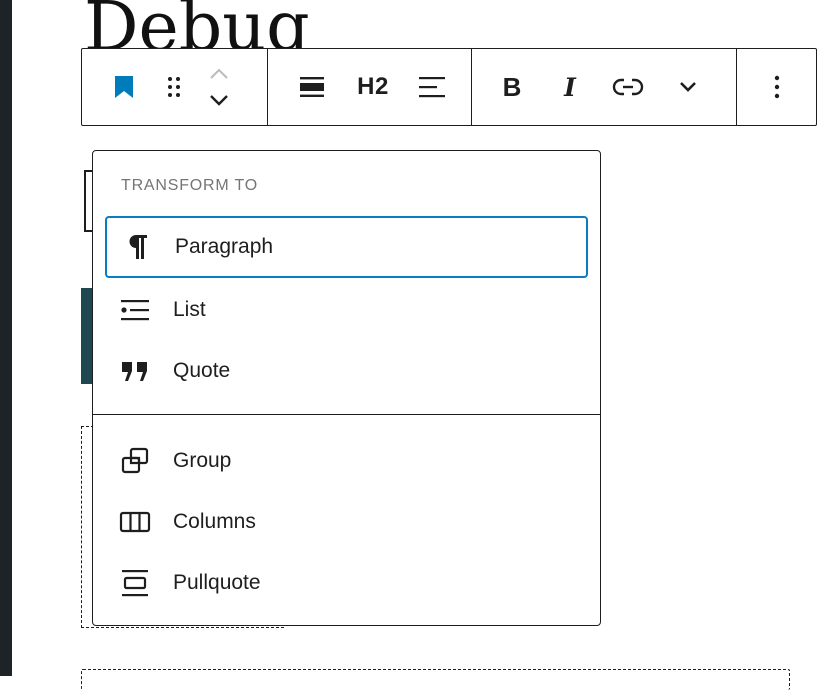  Describe the element at coordinates (346, 522) in the screenshot. I see `transform-item-columns: Columns` at that location.